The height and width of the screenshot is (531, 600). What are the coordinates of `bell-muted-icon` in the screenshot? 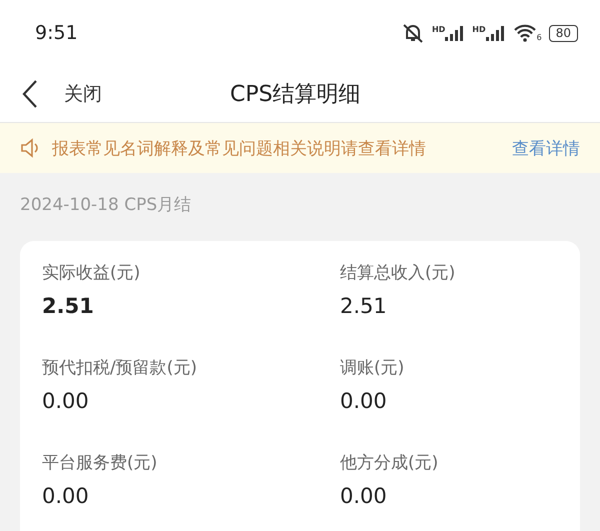 It's located at (412, 33).